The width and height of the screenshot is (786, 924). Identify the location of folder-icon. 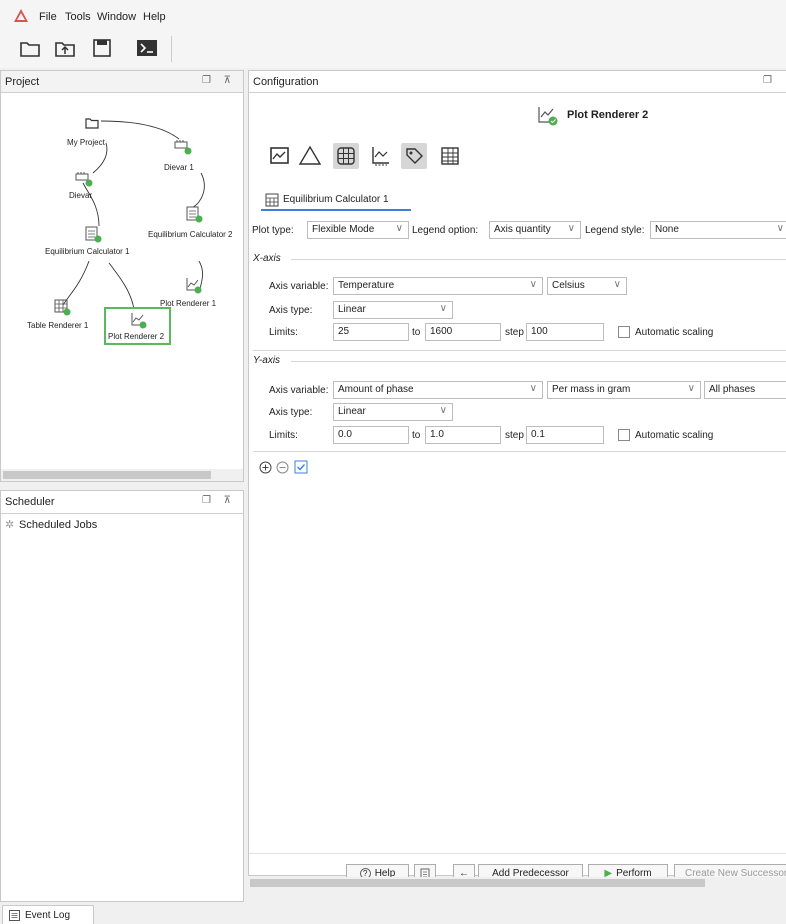
(30, 48).